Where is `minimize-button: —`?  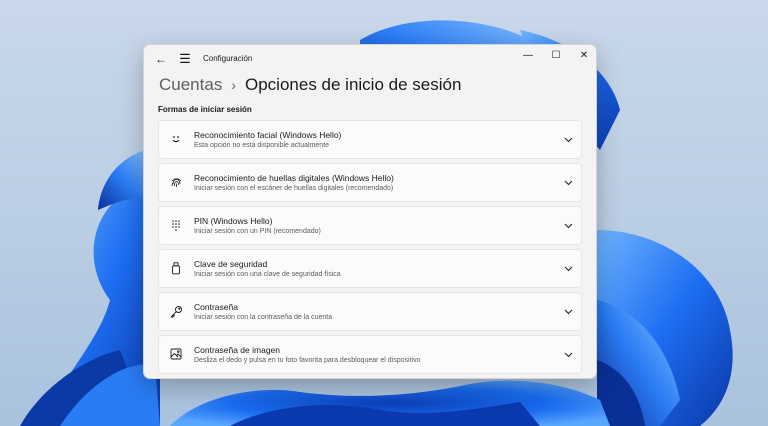 minimize-button: — is located at coordinates (528, 55).